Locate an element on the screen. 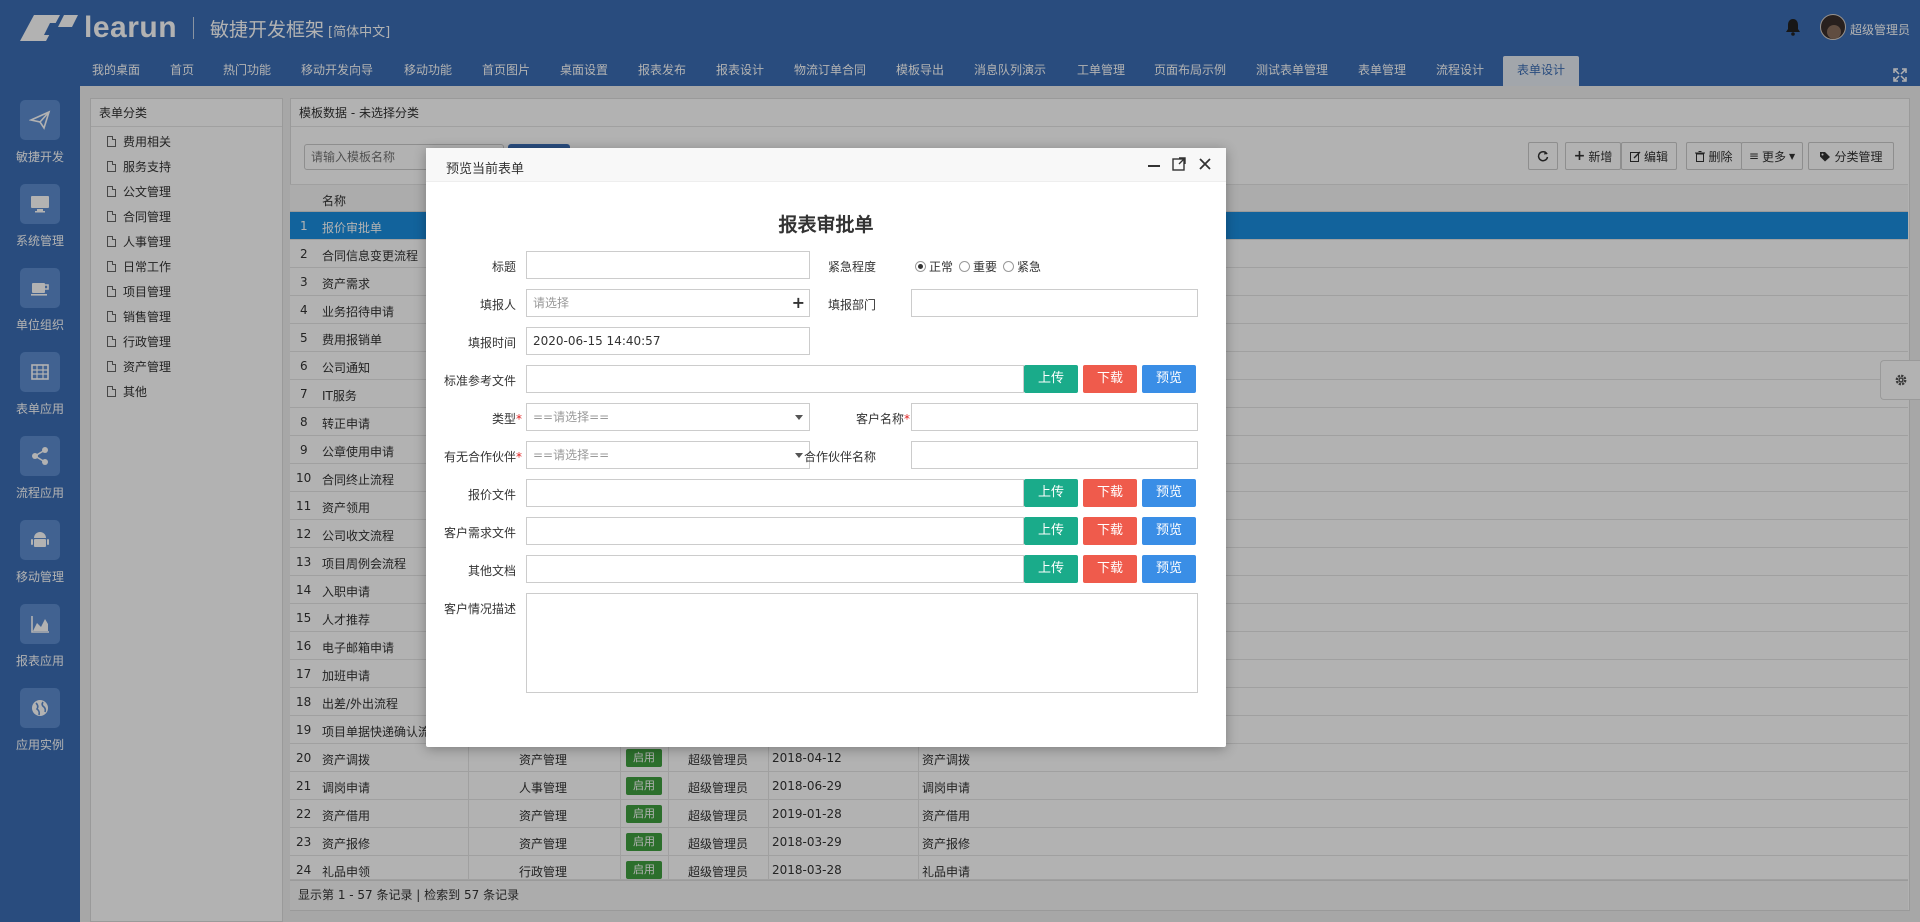 The height and width of the screenshot is (922, 1920). radio-label: 重要 is located at coordinates (985, 267).